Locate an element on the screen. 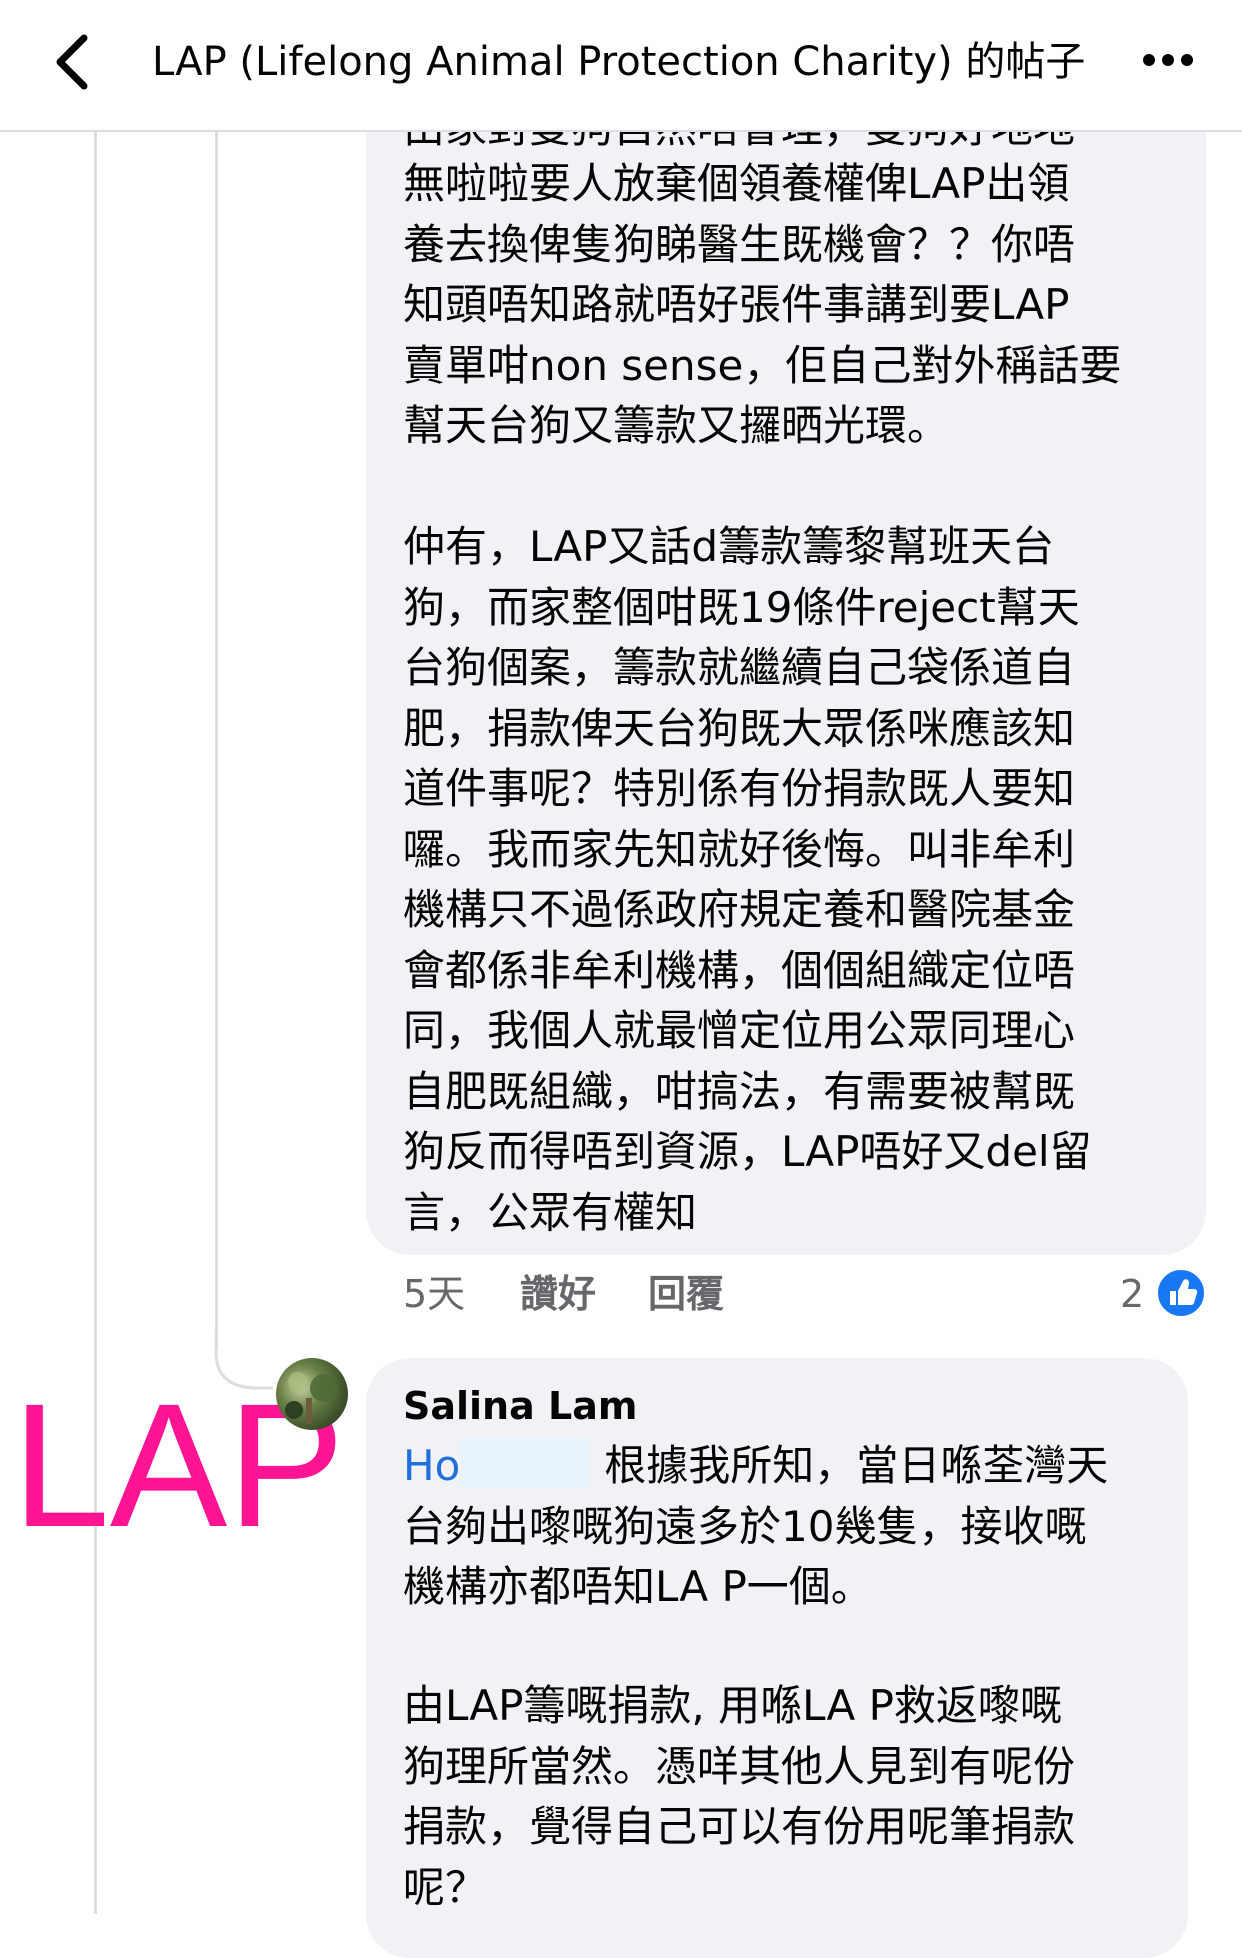 The image size is (1242, 1958). avatar is located at coordinates (312, 1394).